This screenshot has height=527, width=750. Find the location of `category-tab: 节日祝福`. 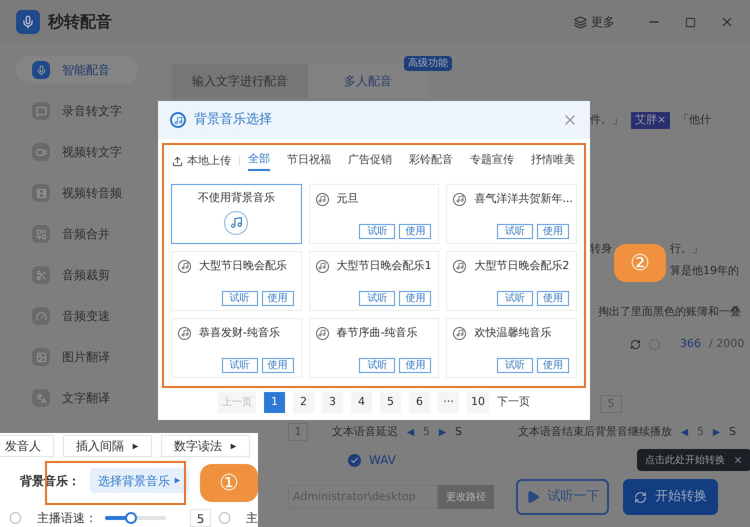

category-tab: 节日祝福 is located at coordinates (309, 161).